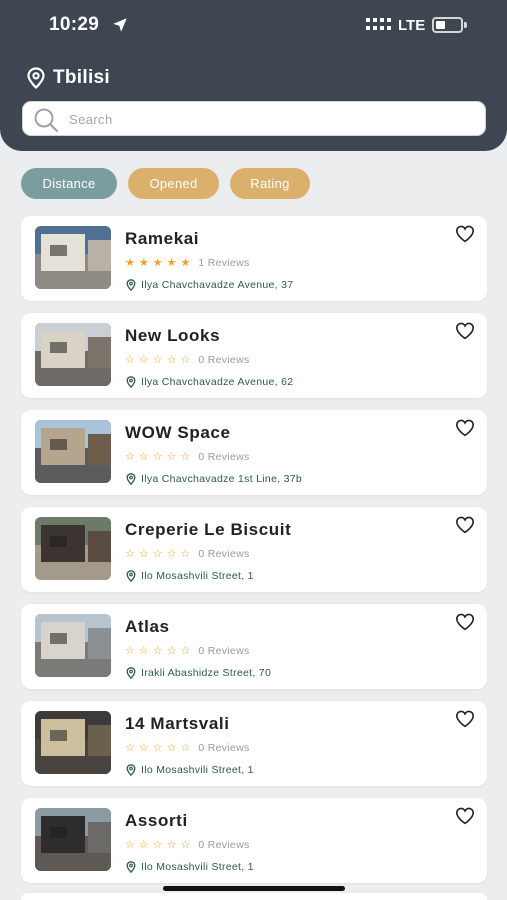  What do you see at coordinates (217, 381) in the screenshot?
I see `address-text: Ilya Chavchavadze Avenue, 62` at bounding box center [217, 381].